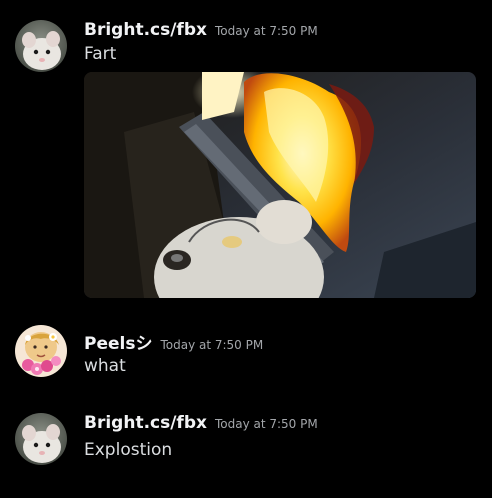  What do you see at coordinates (118, 344) in the screenshot?
I see `username-text: Peelsシ` at bounding box center [118, 344].